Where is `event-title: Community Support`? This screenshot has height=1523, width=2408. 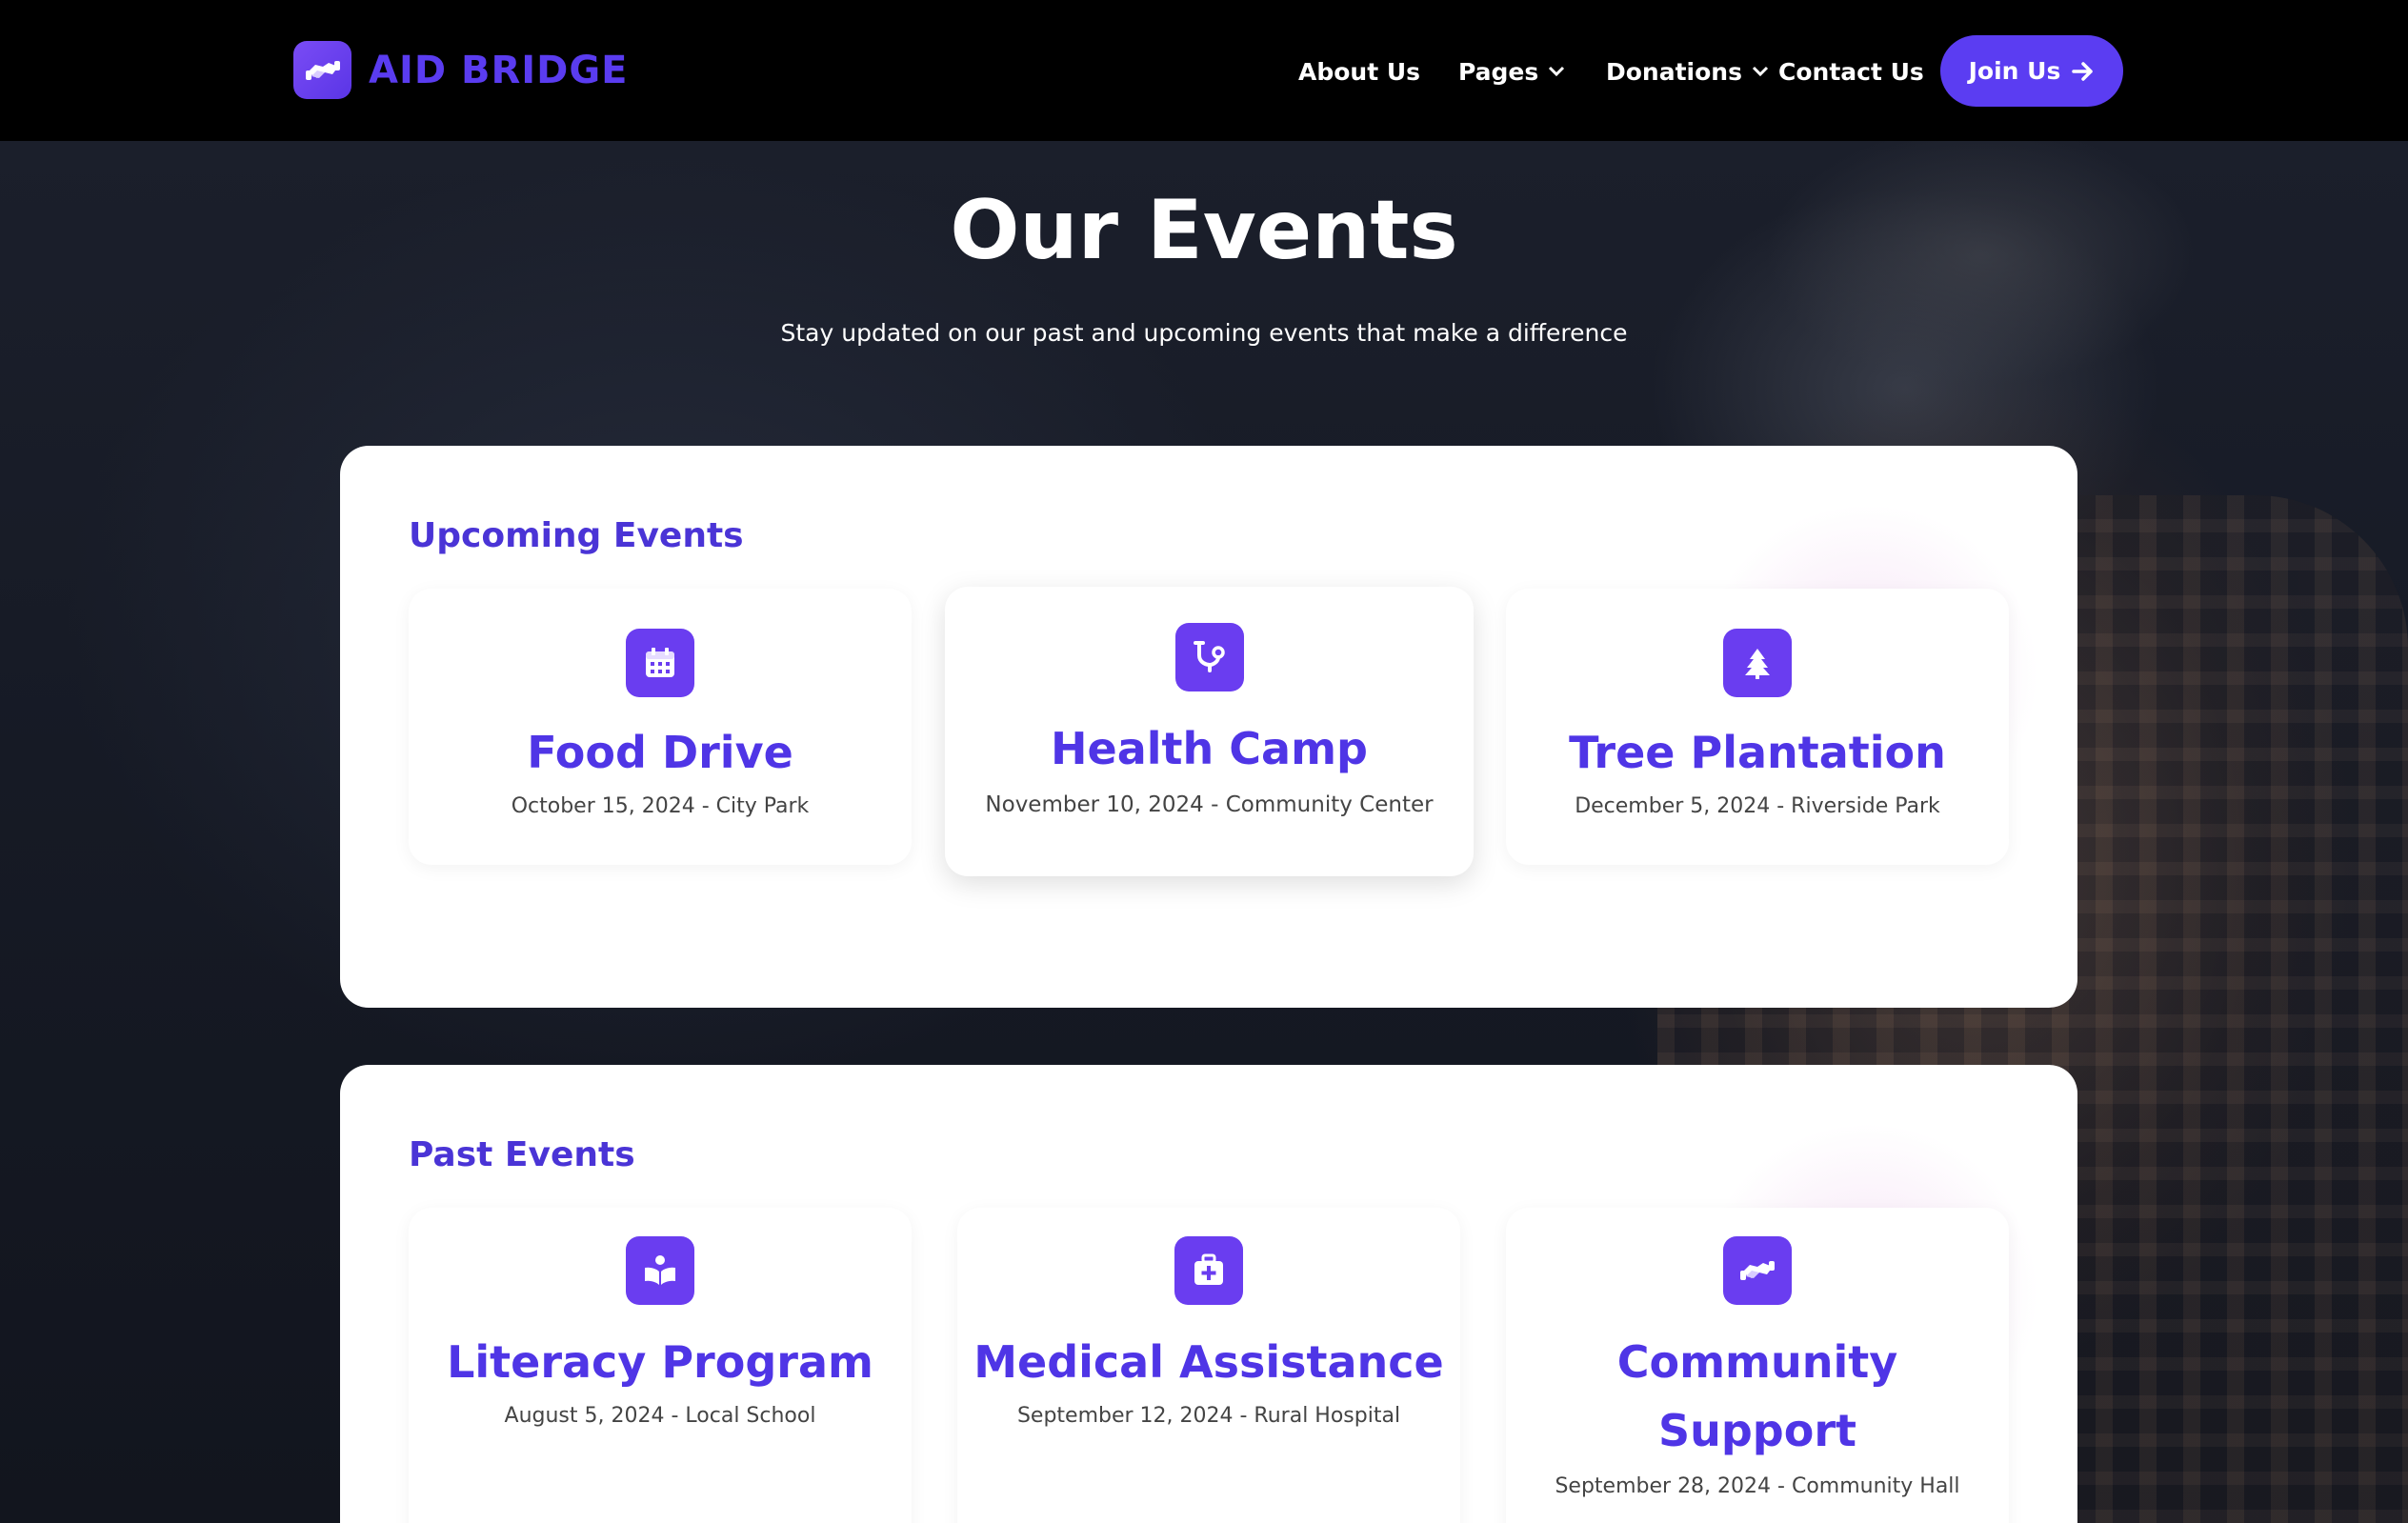
event-title: Community Support is located at coordinates (1757, 1396).